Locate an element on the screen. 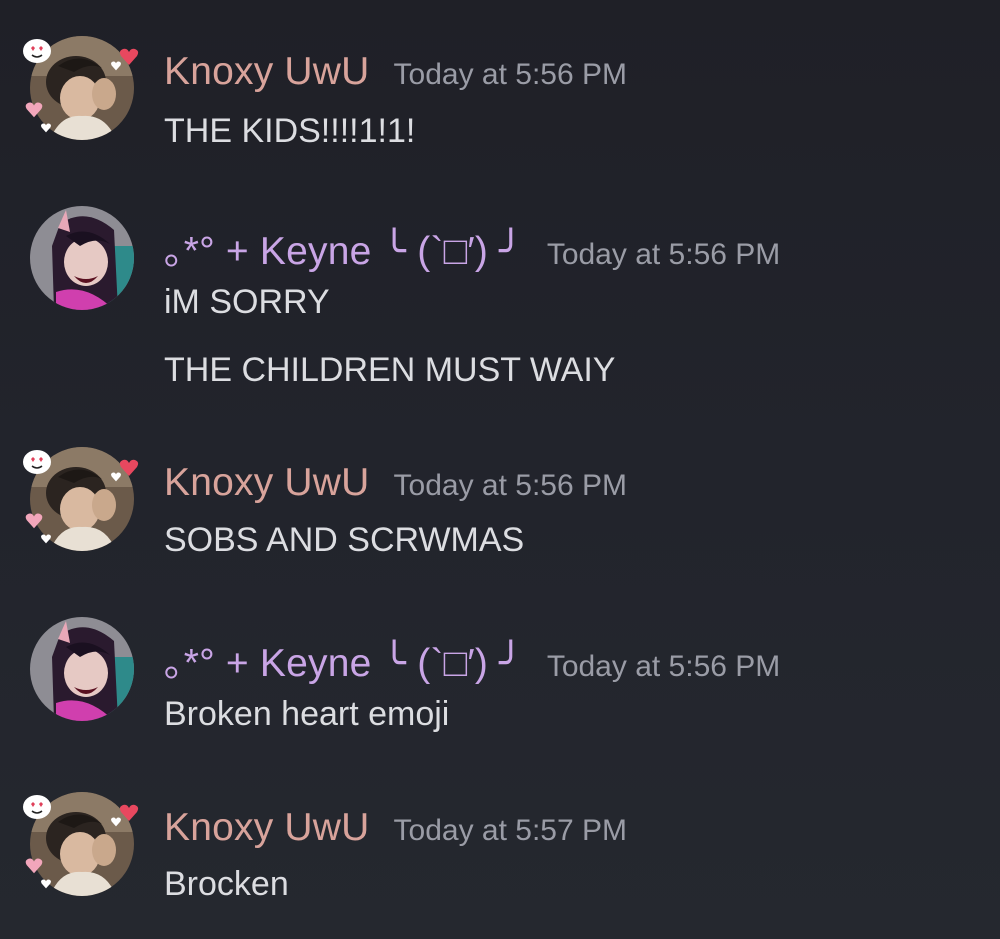 The image size is (1000, 939). message-text: THE CHILDREN MUST WAIY is located at coordinates (390, 370).